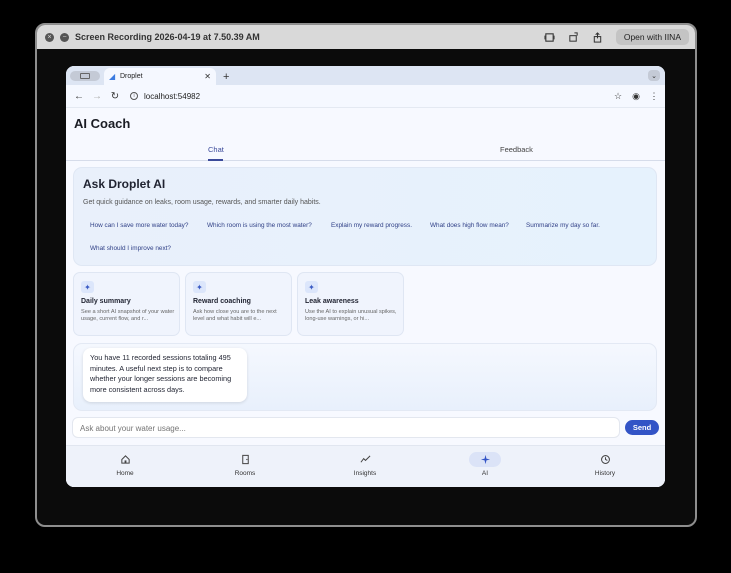 The image size is (731, 573). I want to click on new-tab-button: +, so click(226, 77).